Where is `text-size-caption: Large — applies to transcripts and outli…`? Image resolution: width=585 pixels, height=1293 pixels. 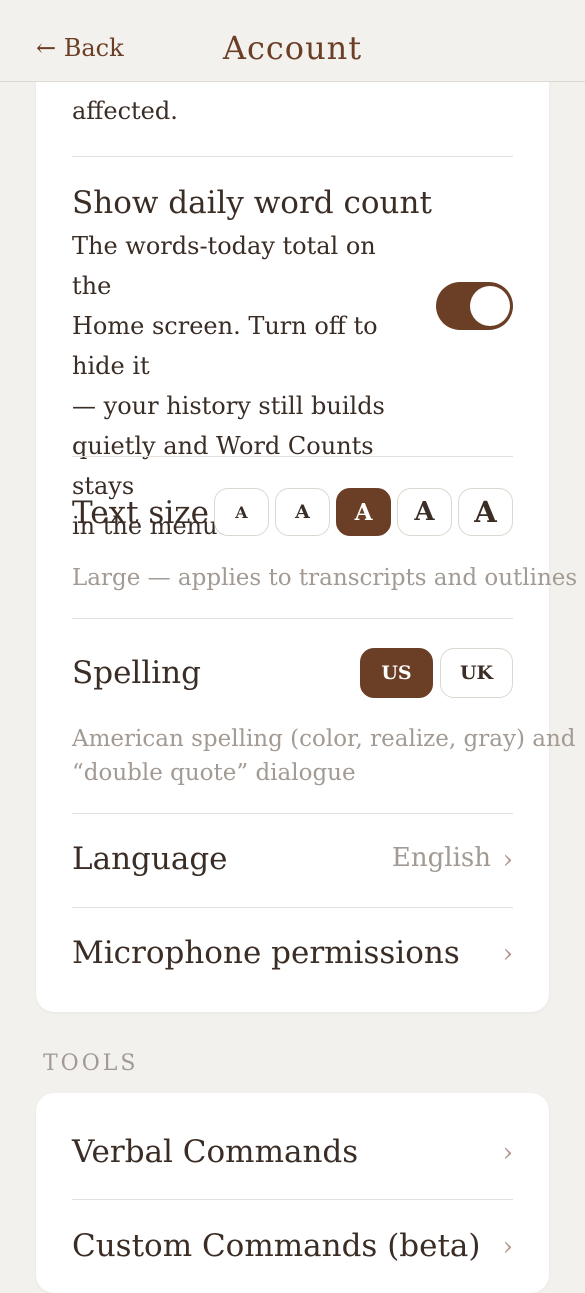
text-size-caption: Large — applies to transcripts and outli… is located at coordinates (325, 578).